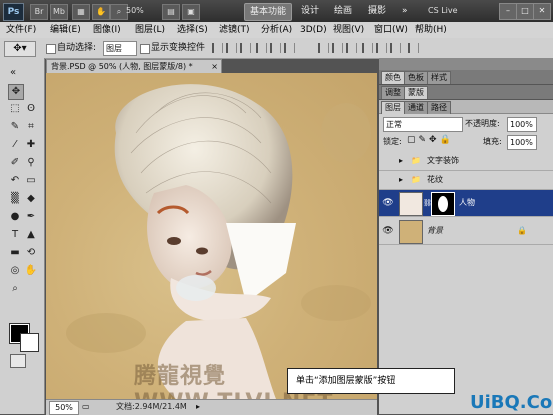 The image size is (553, 415). I want to click on blend-mode-select: 正常, so click(423, 124).